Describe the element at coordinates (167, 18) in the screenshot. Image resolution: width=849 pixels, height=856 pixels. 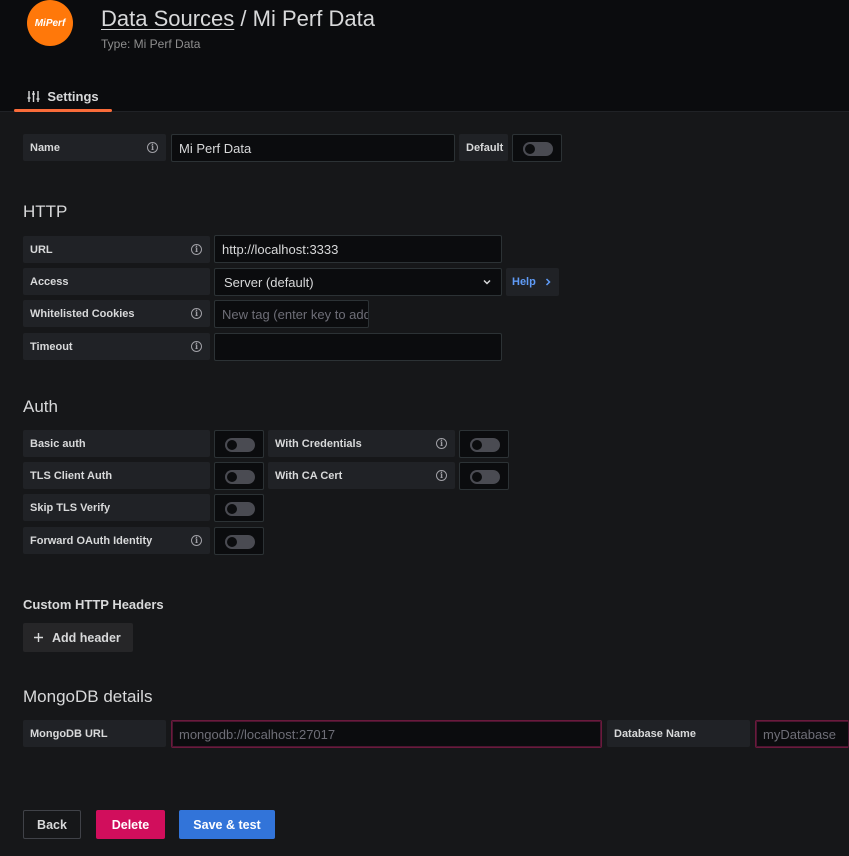
I see `breadcrumb-data-sources-link: Data Sources` at that location.